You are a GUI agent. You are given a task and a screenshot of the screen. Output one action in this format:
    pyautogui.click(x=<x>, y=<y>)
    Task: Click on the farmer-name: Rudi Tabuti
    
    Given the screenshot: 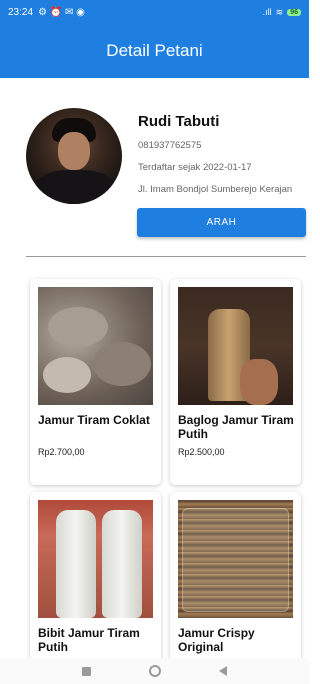 What is the action you would take?
    pyautogui.click(x=179, y=121)
    